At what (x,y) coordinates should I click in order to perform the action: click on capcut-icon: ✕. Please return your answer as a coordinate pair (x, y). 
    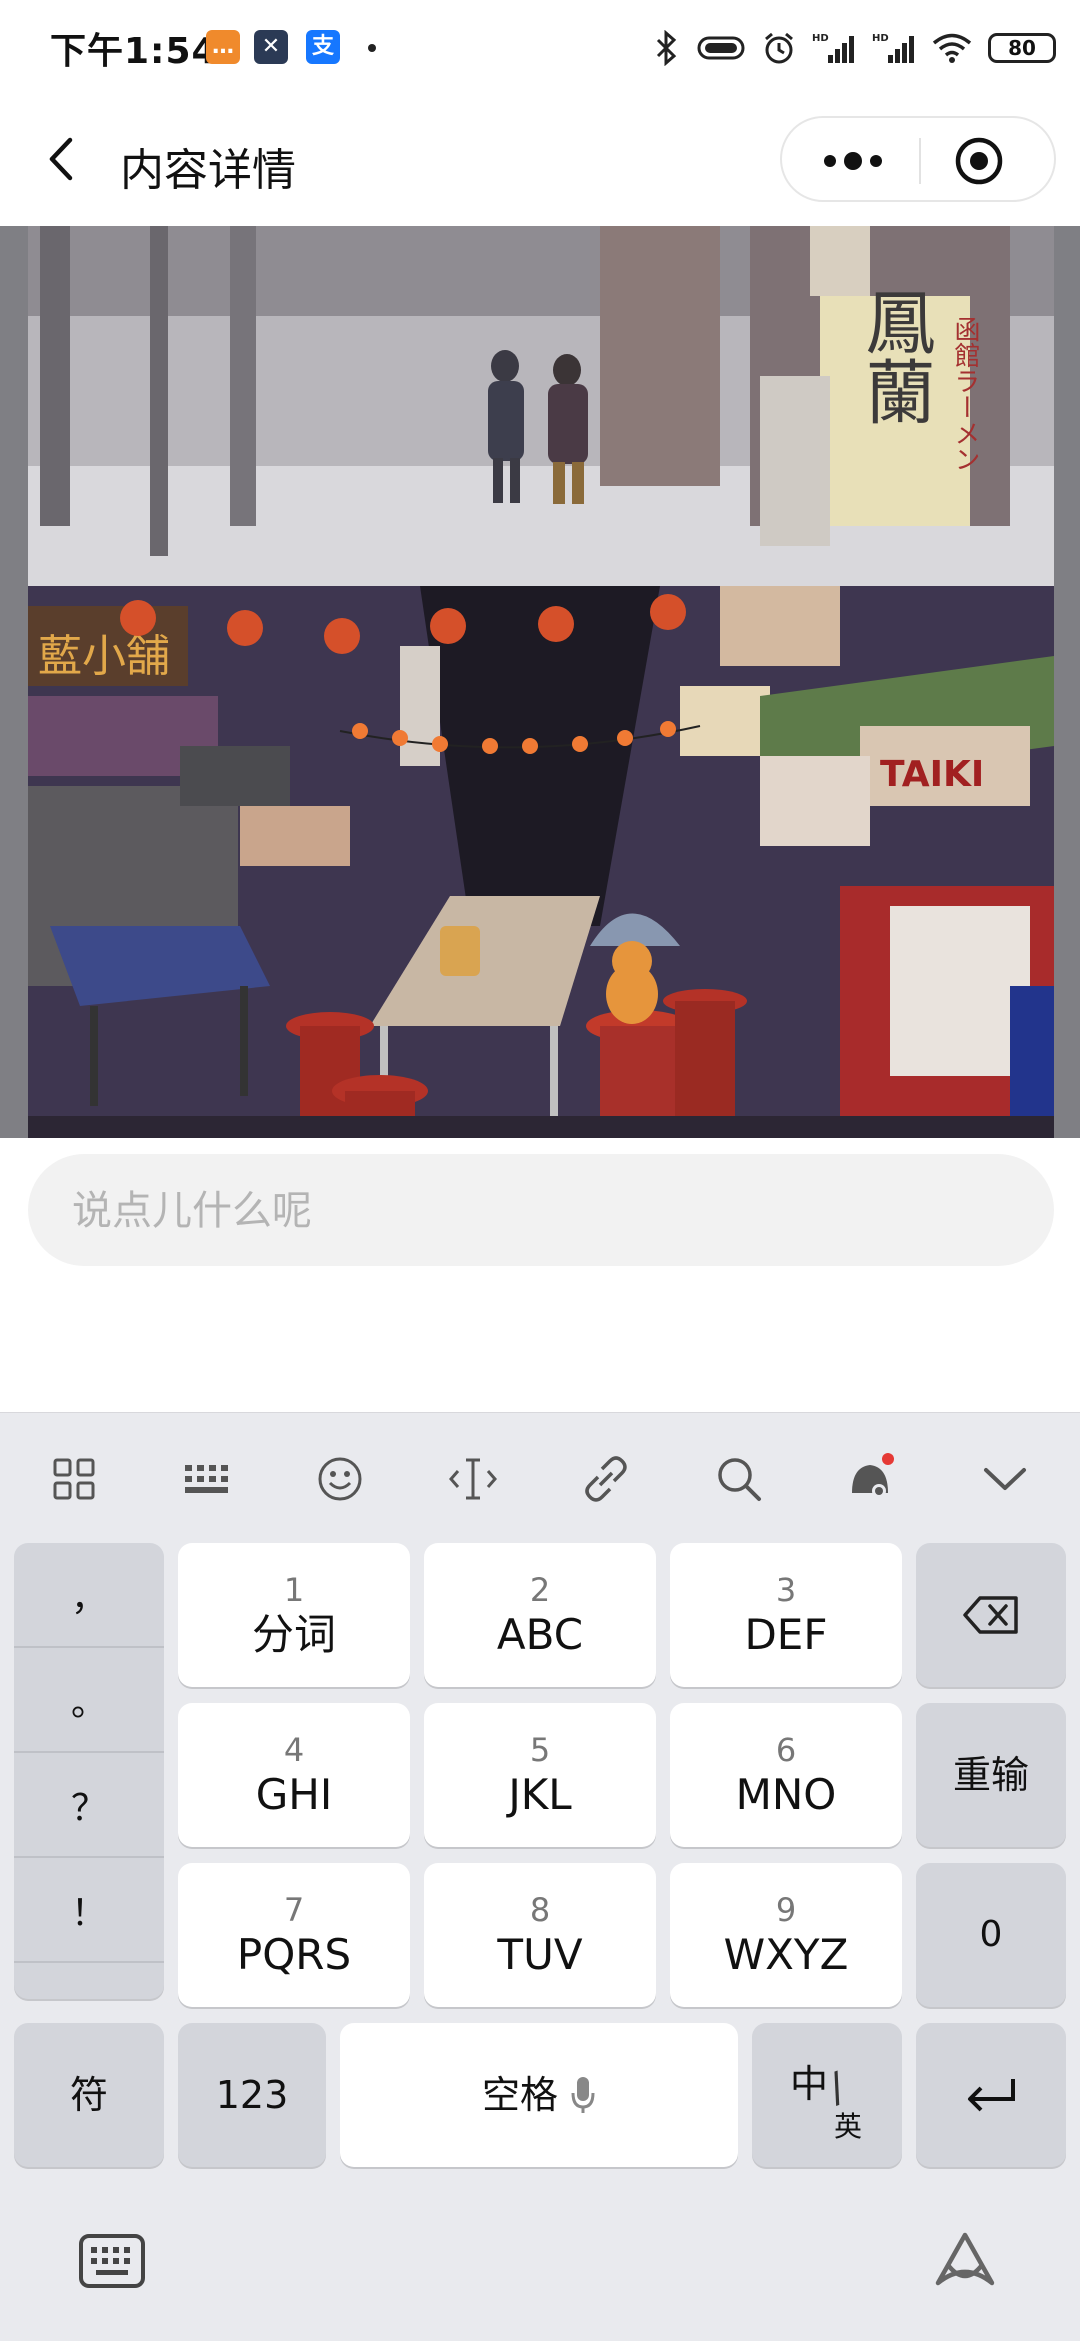
    Looking at the image, I should click on (271, 47).